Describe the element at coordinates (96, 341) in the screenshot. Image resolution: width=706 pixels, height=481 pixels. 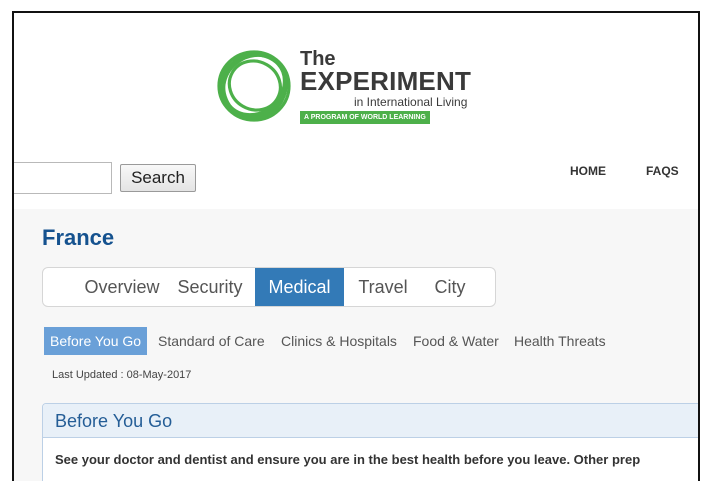
I see `subtab-before-you-go: Before You Go` at that location.